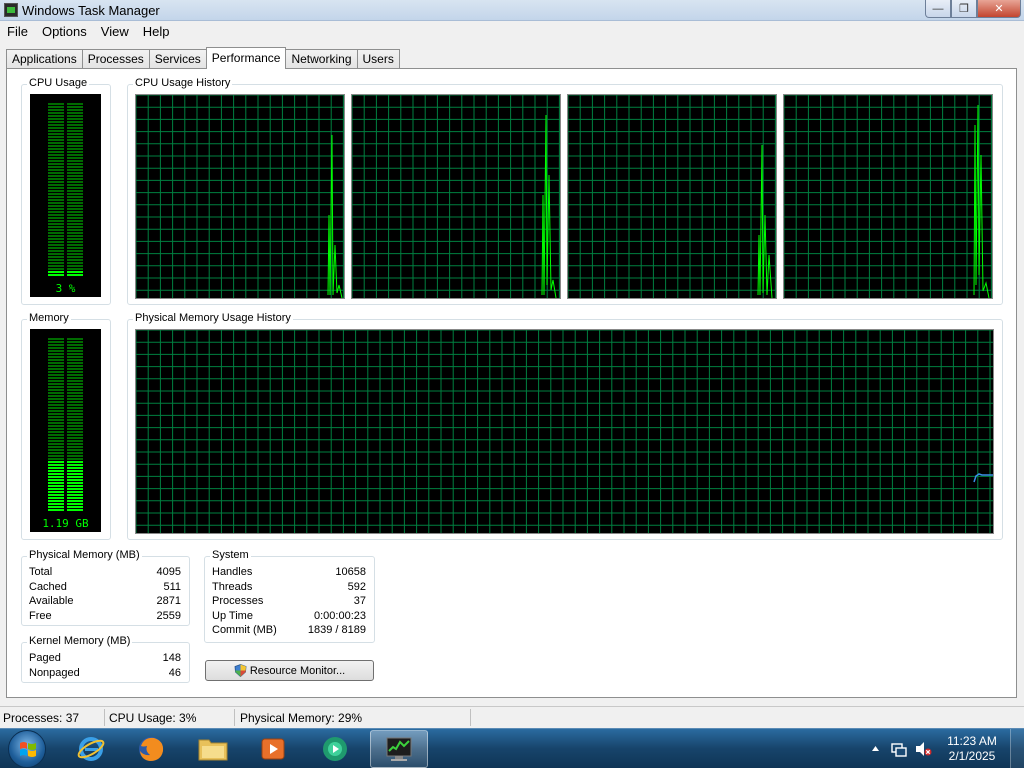  Describe the element at coordinates (399, 749) in the screenshot. I see `taskbar-task-manager` at that location.